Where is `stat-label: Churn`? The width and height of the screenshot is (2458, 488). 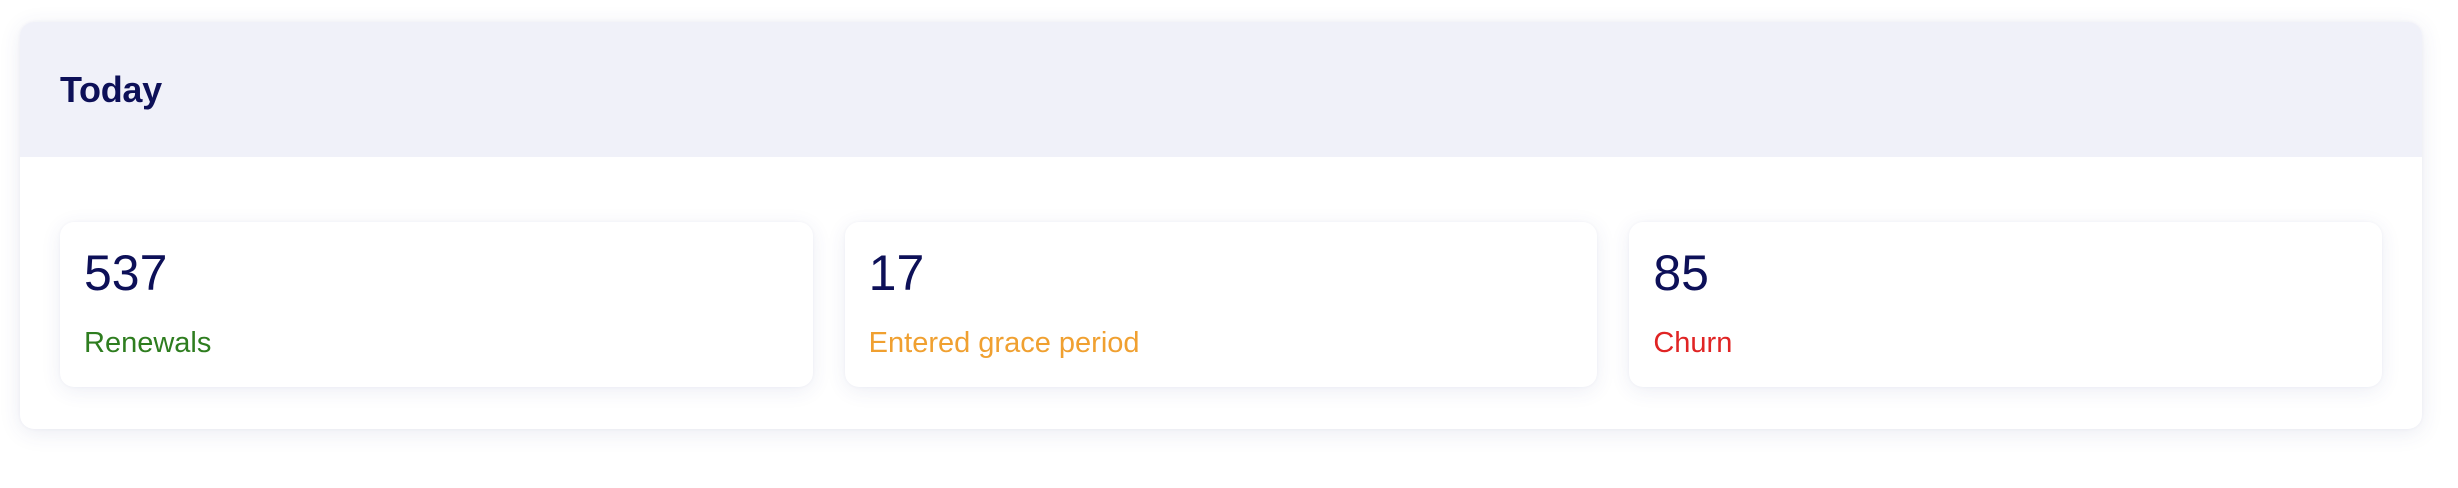
stat-label: Churn is located at coordinates (1693, 343).